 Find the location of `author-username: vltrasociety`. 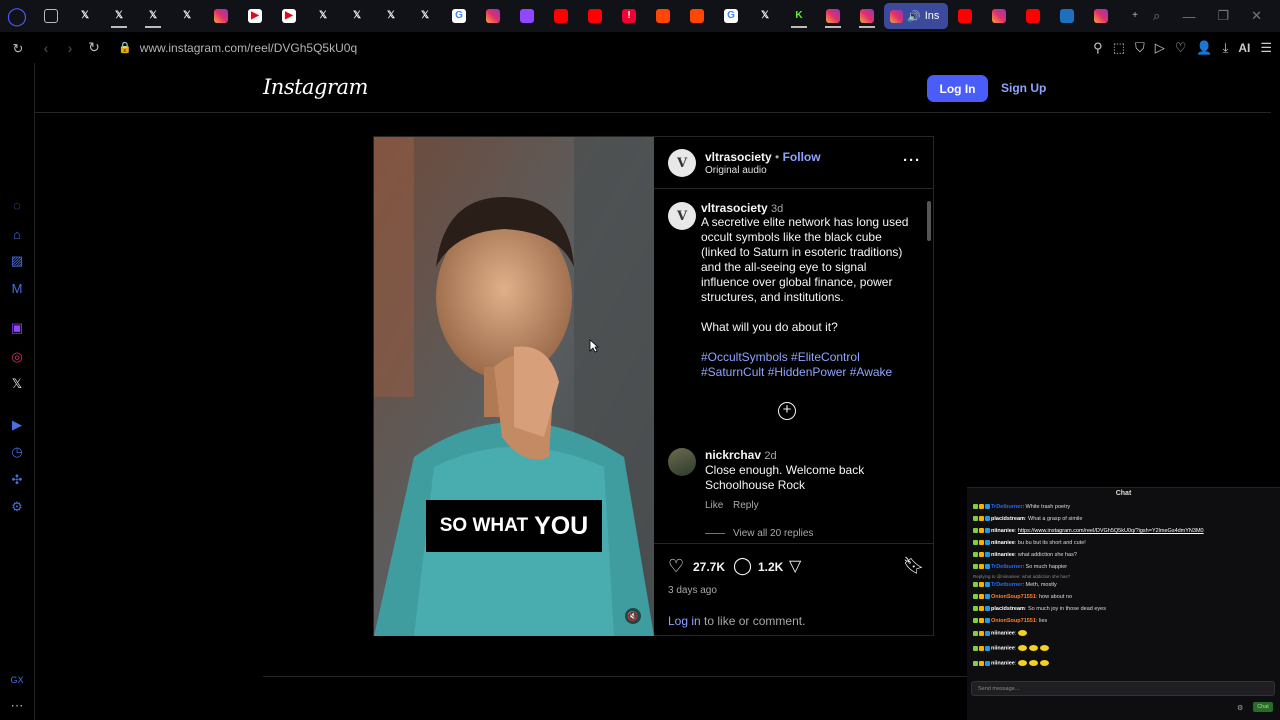

author-username: vltrasociety is located at coordinates (738, 157).